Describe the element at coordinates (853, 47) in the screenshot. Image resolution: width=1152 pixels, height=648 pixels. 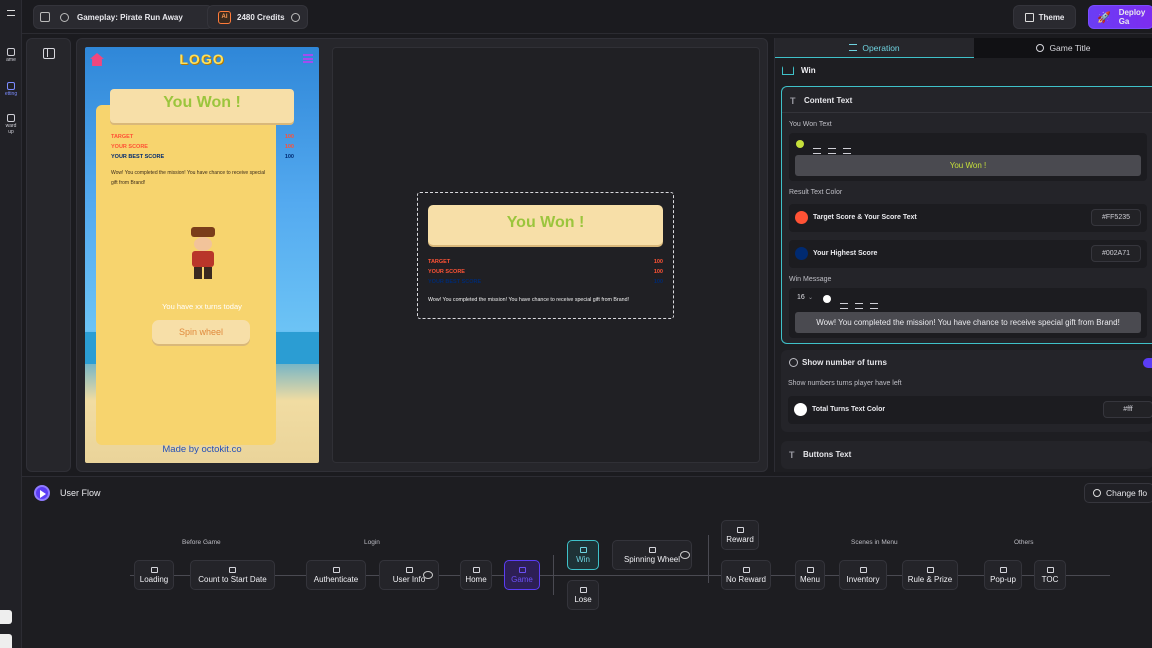
I see `sliders-icon` at that location.